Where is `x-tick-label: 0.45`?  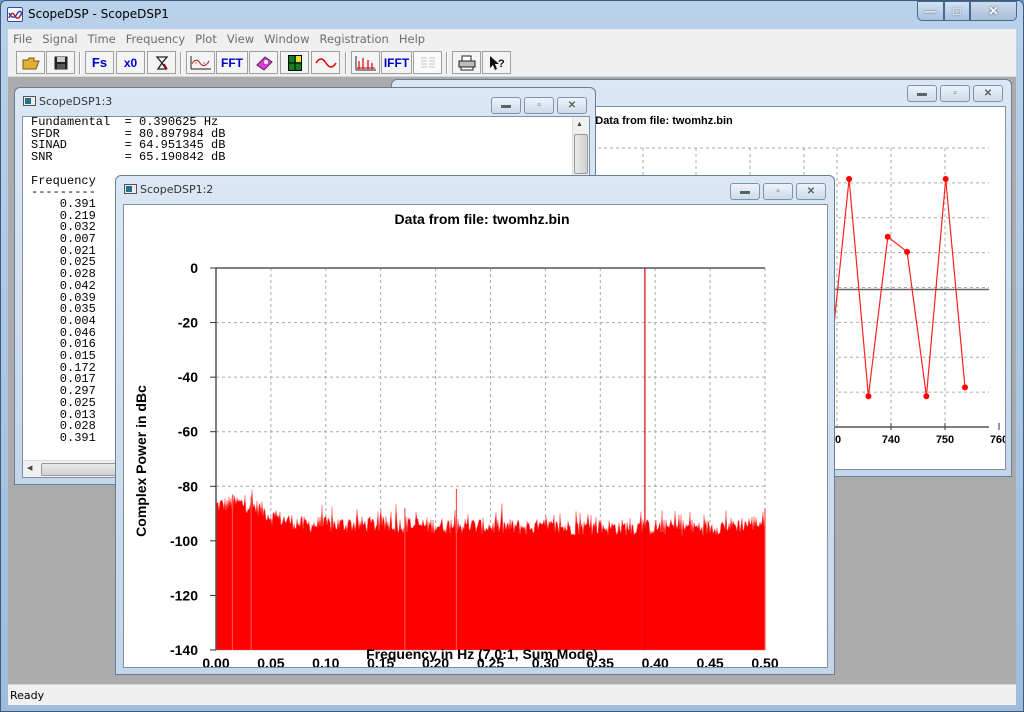
x-tick-label: 0.45 is located at coordinates (709, 661).